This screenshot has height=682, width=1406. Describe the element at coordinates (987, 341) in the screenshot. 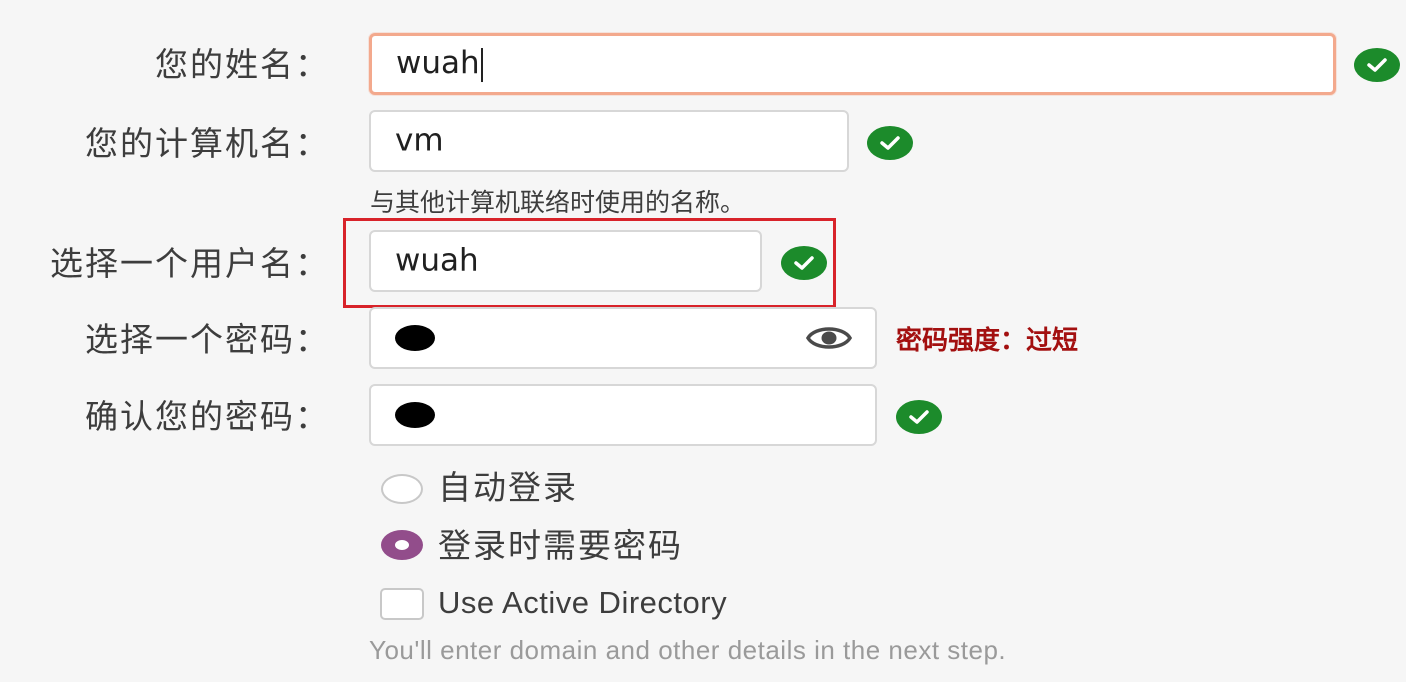

I see `password-strength-text: 密码强度：过短` at that location.